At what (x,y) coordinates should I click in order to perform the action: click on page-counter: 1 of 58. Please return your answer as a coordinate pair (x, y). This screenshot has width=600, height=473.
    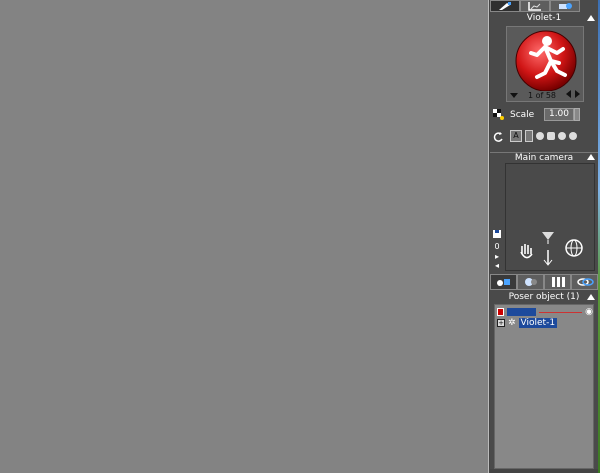
    Looking at the image, I should click on (542, 95).